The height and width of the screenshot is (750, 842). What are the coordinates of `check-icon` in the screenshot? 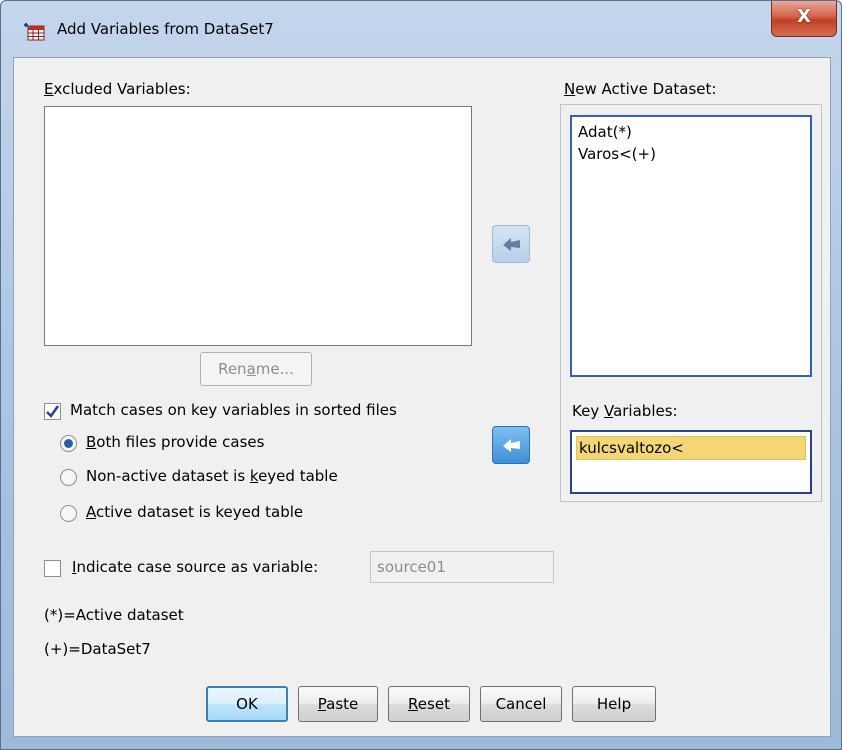 It's located at (53, 411).